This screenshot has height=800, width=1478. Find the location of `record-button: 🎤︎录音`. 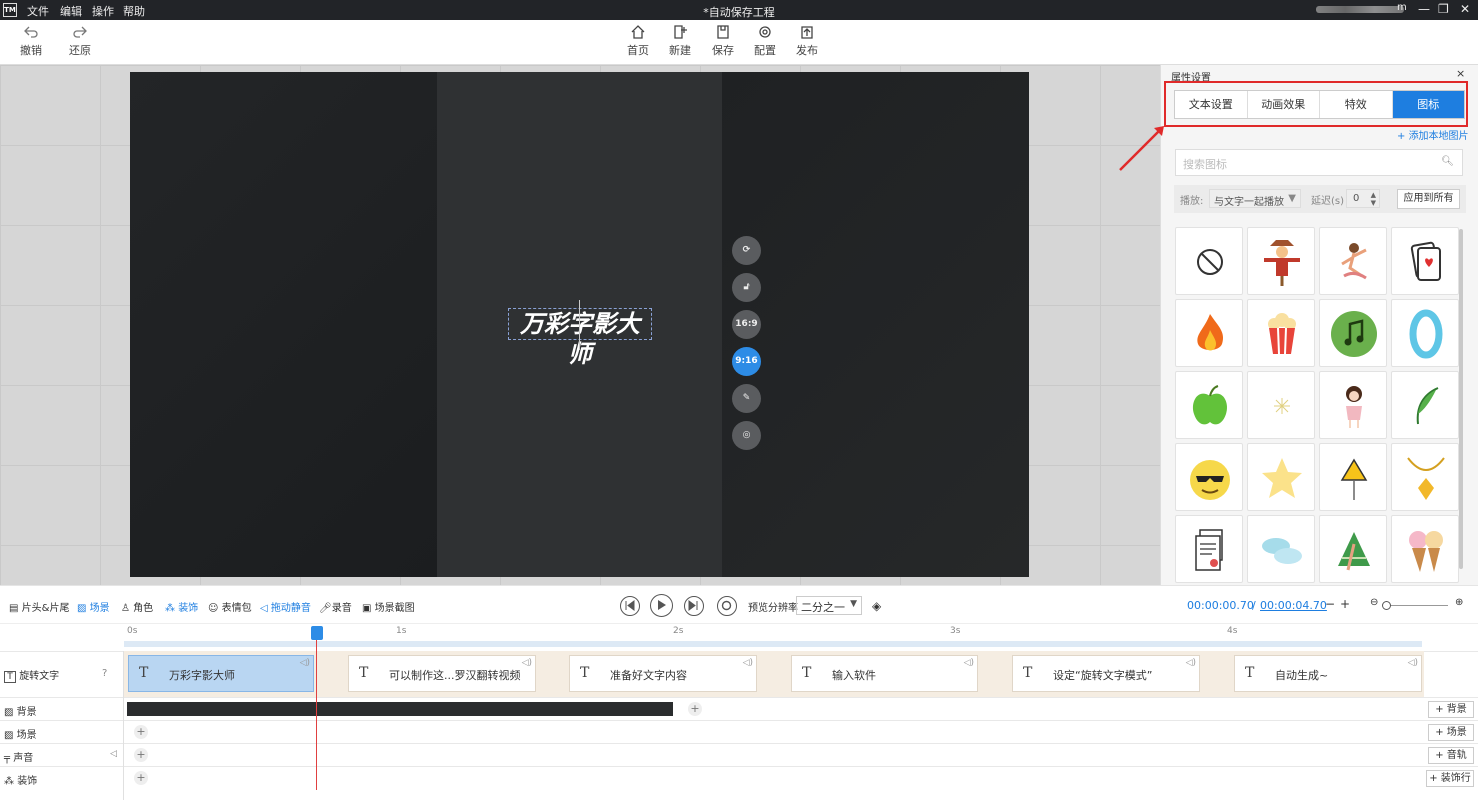

record-button: 🎤︎录音 is located at coordinates (335, 606).